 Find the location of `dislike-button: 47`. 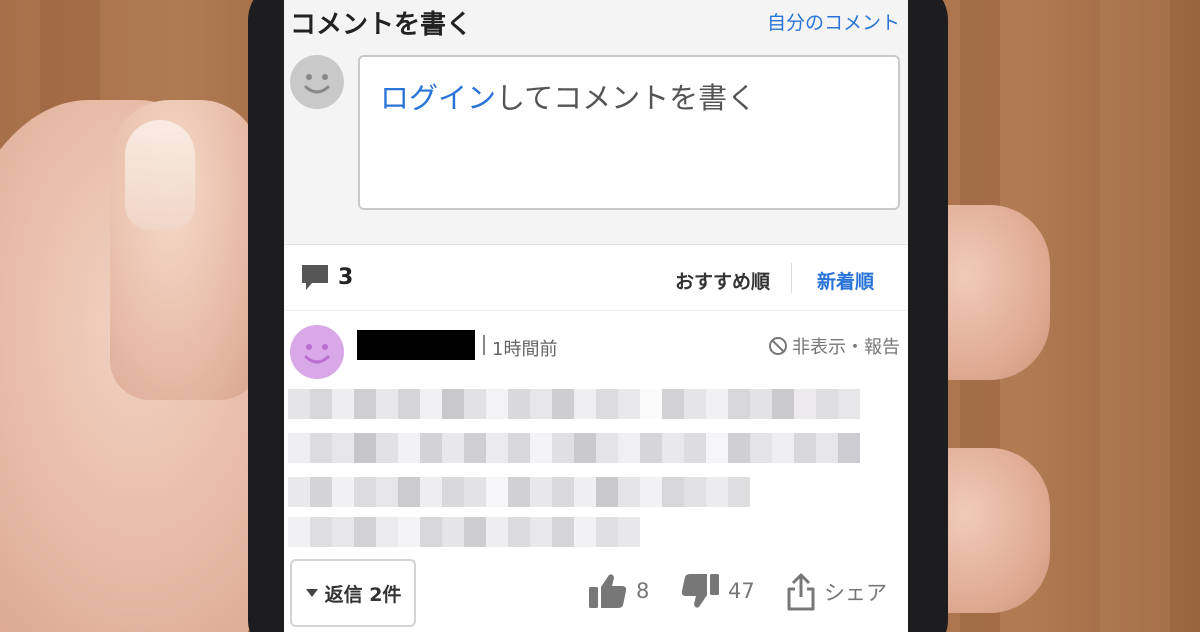

dislike-button: 47 is located at coordinates (717, 591).